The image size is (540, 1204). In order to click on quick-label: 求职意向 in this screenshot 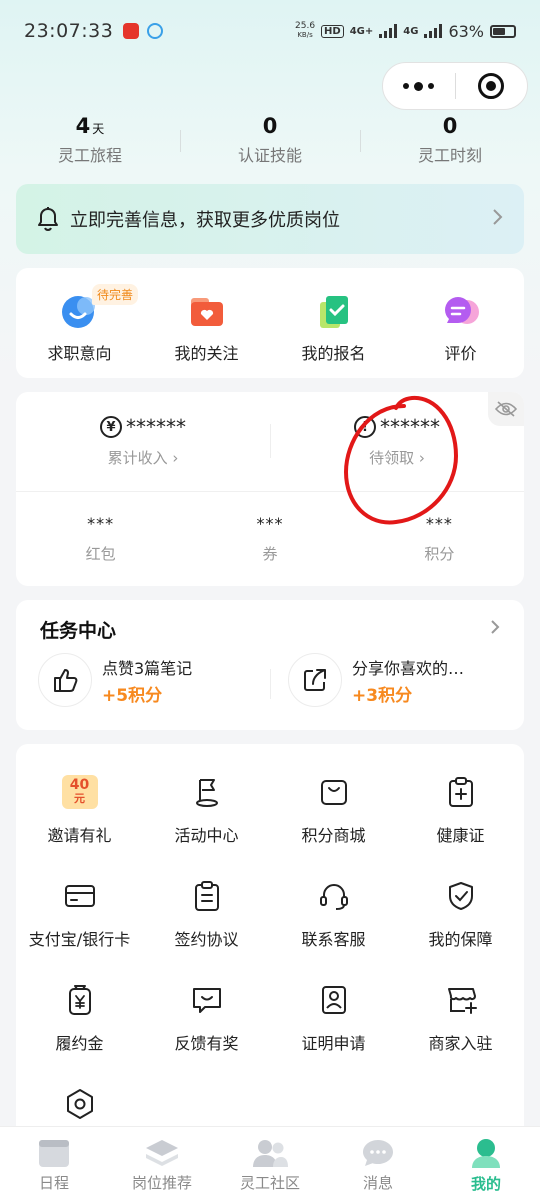, I will do `click(79, 353)`.